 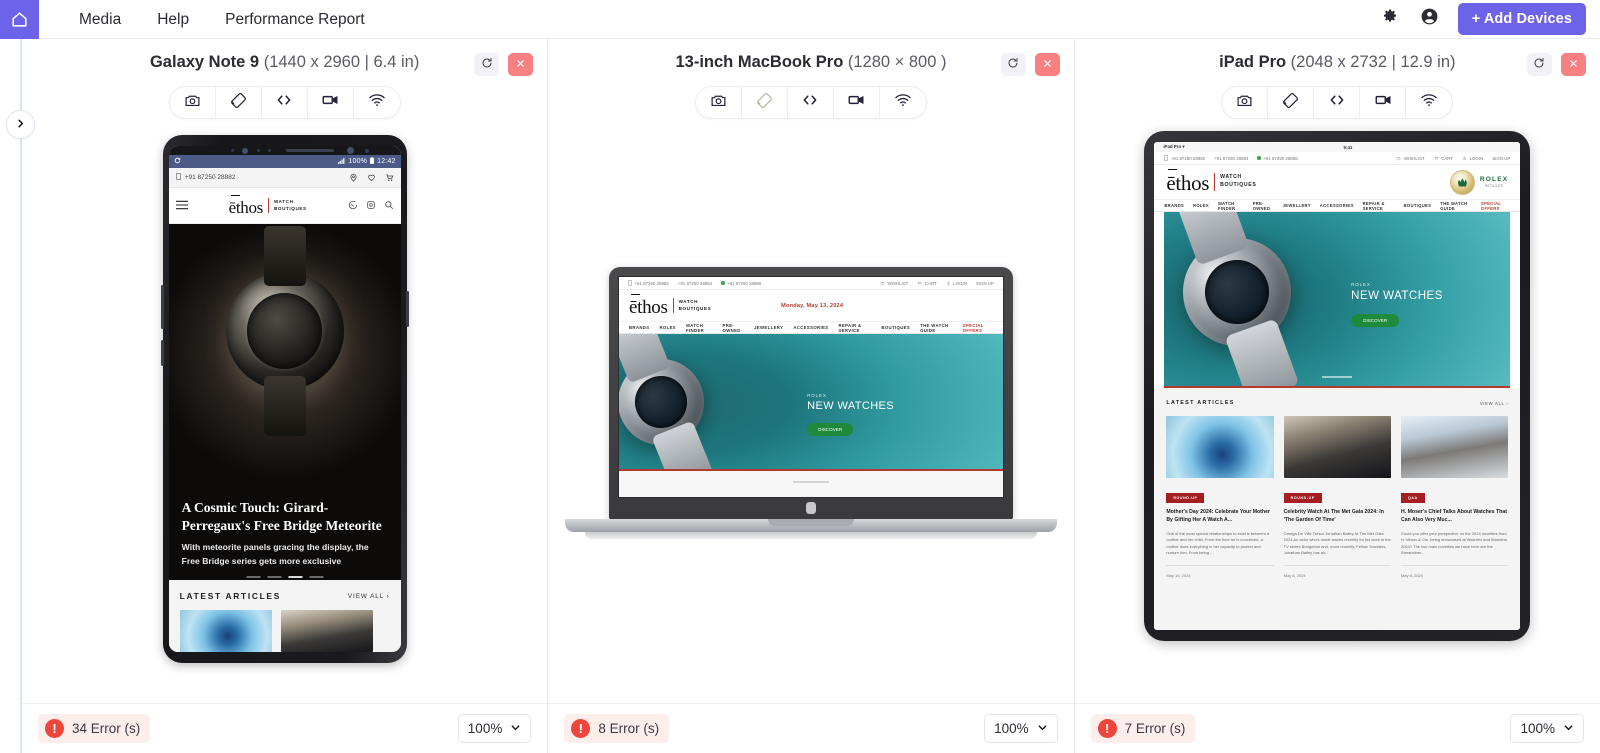 I want to click on carousel-indicator, so click(x=1337, y=377).